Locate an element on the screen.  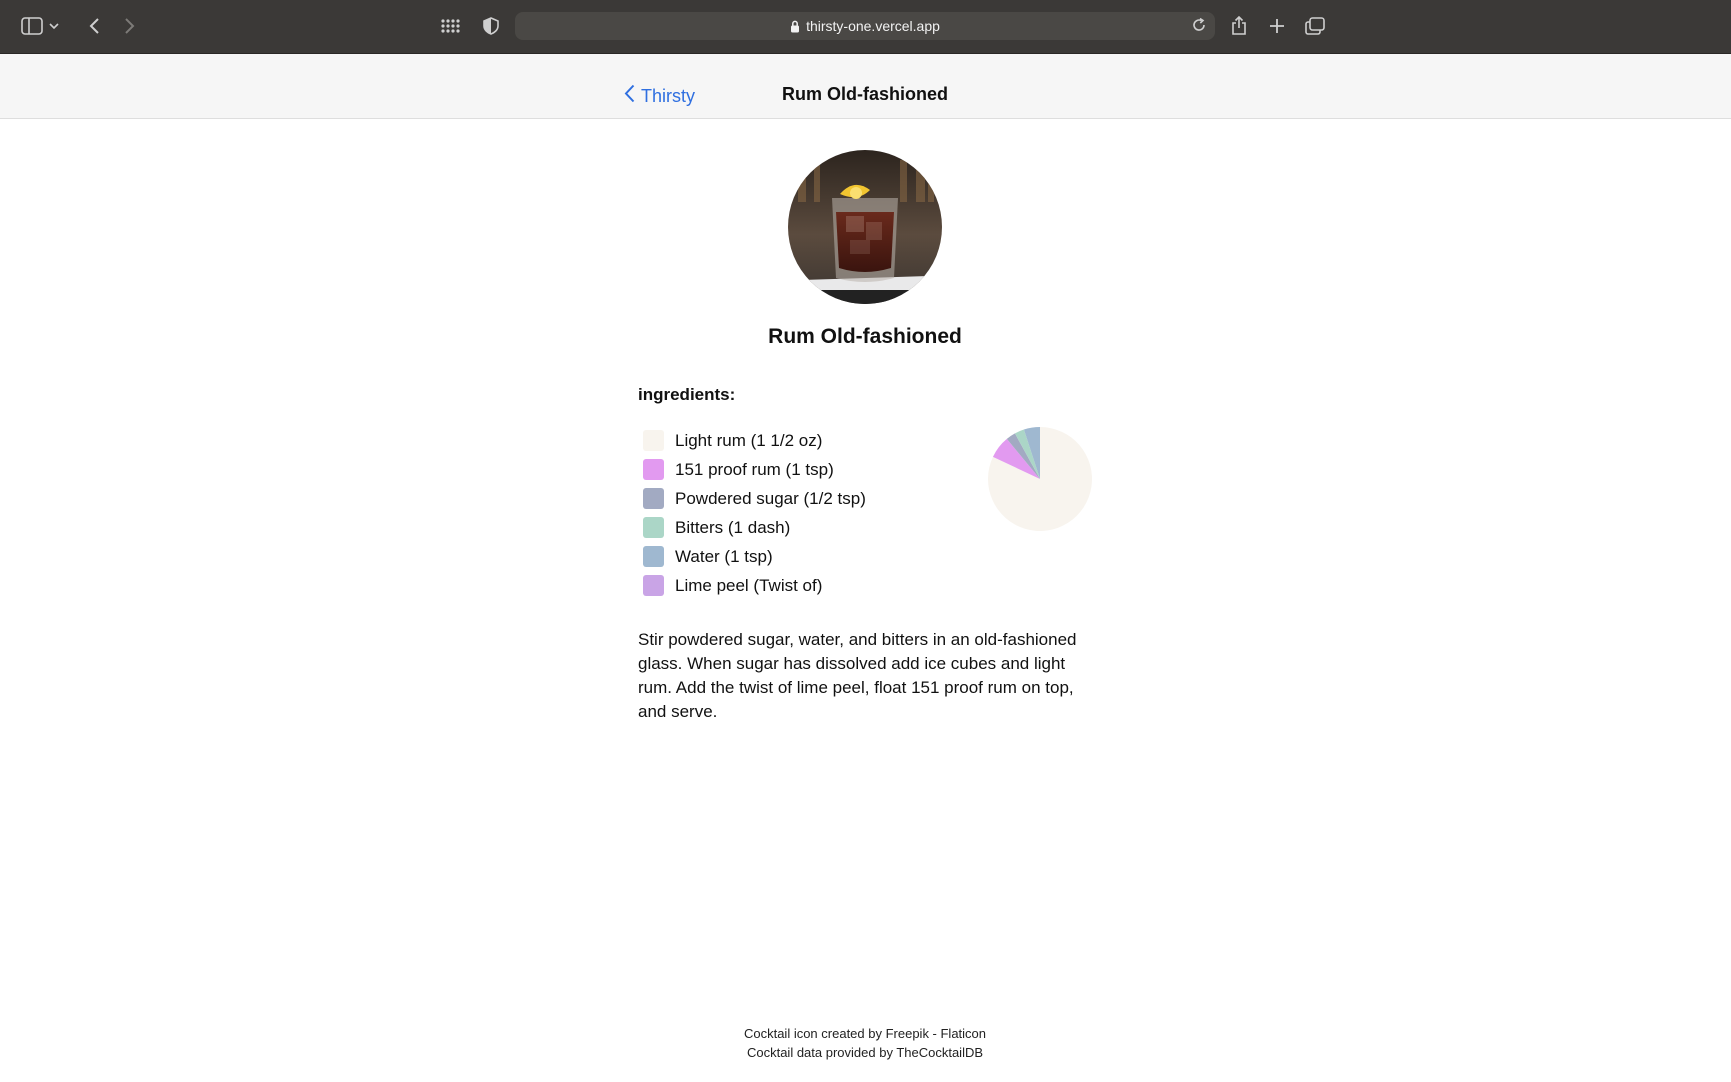
ingredient-item: Bitters (1 dash) is located at coordinates (754, 527).